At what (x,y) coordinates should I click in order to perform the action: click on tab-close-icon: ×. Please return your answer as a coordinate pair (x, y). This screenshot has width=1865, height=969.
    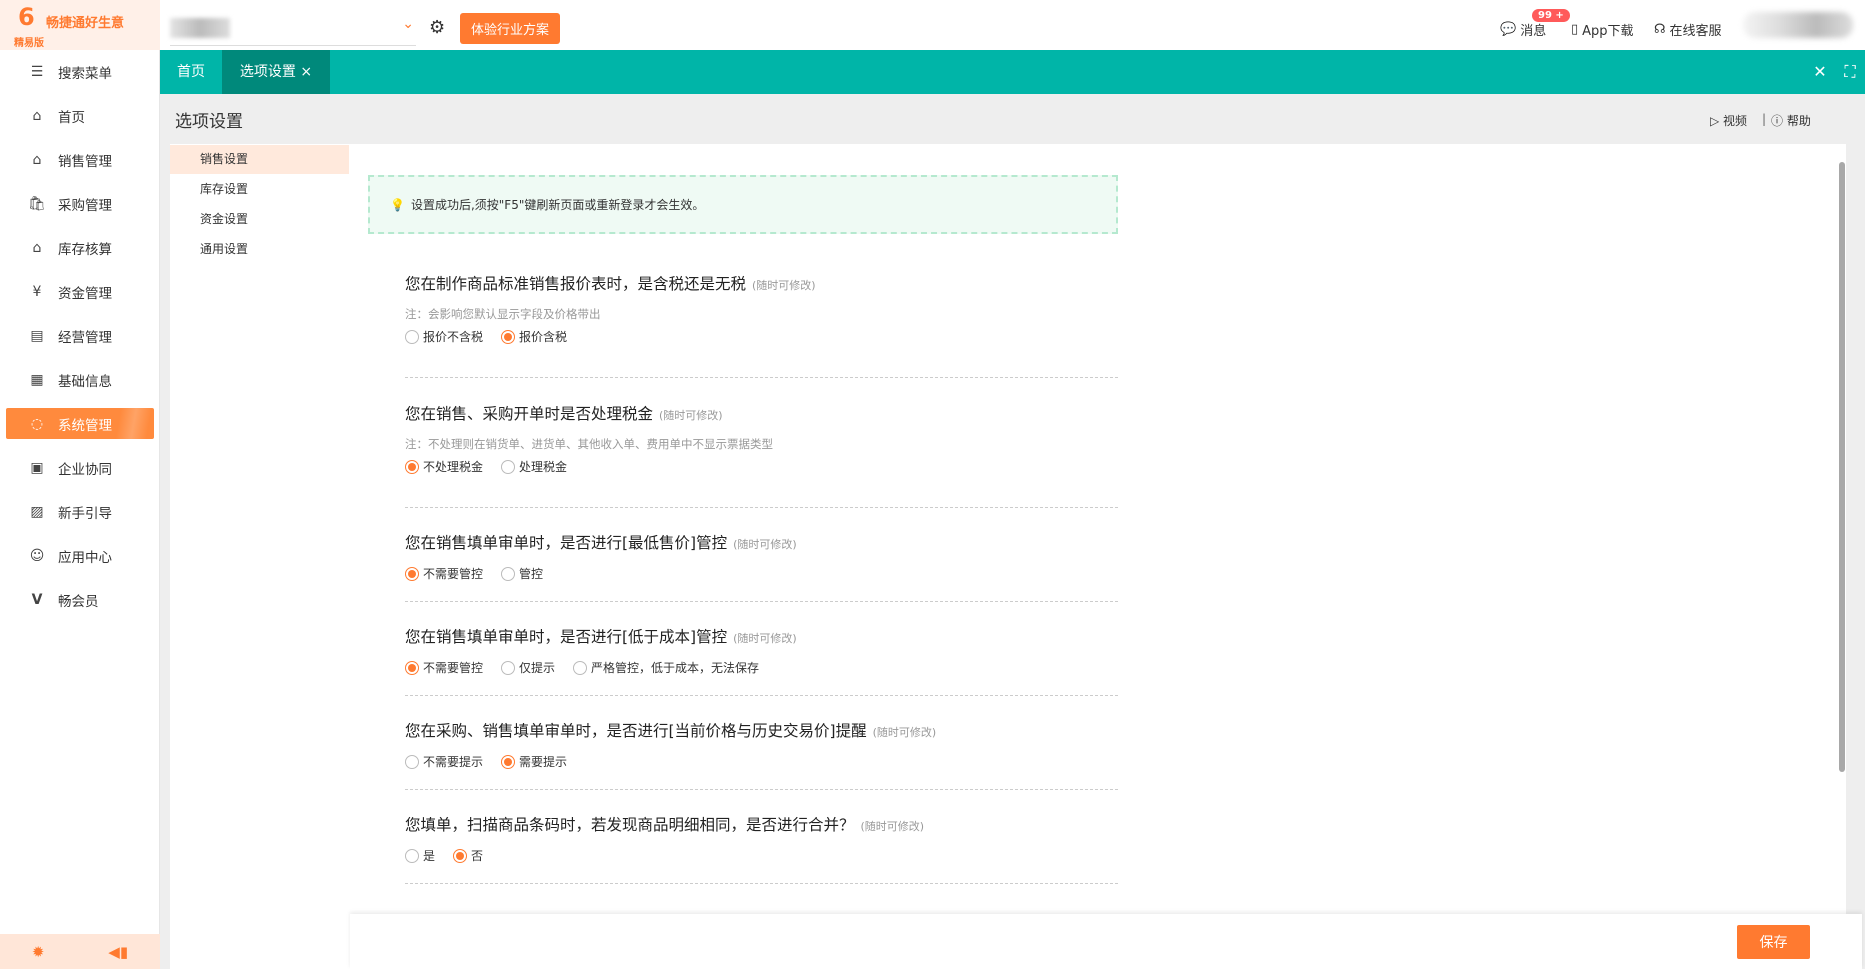
    Looking at the image, I should click on (306, 72).